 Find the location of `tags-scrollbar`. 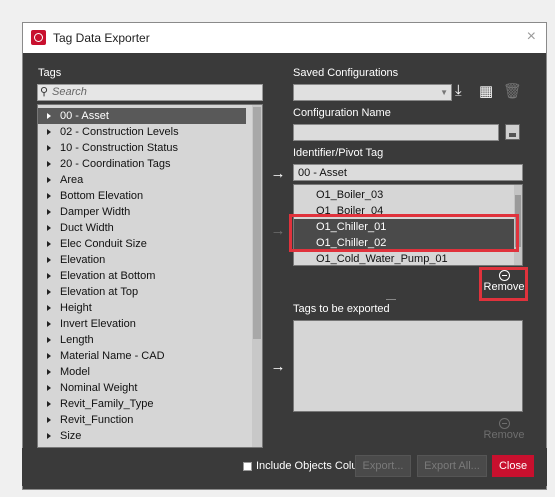

tags-scrollbar is located at coordinates (257, 276).